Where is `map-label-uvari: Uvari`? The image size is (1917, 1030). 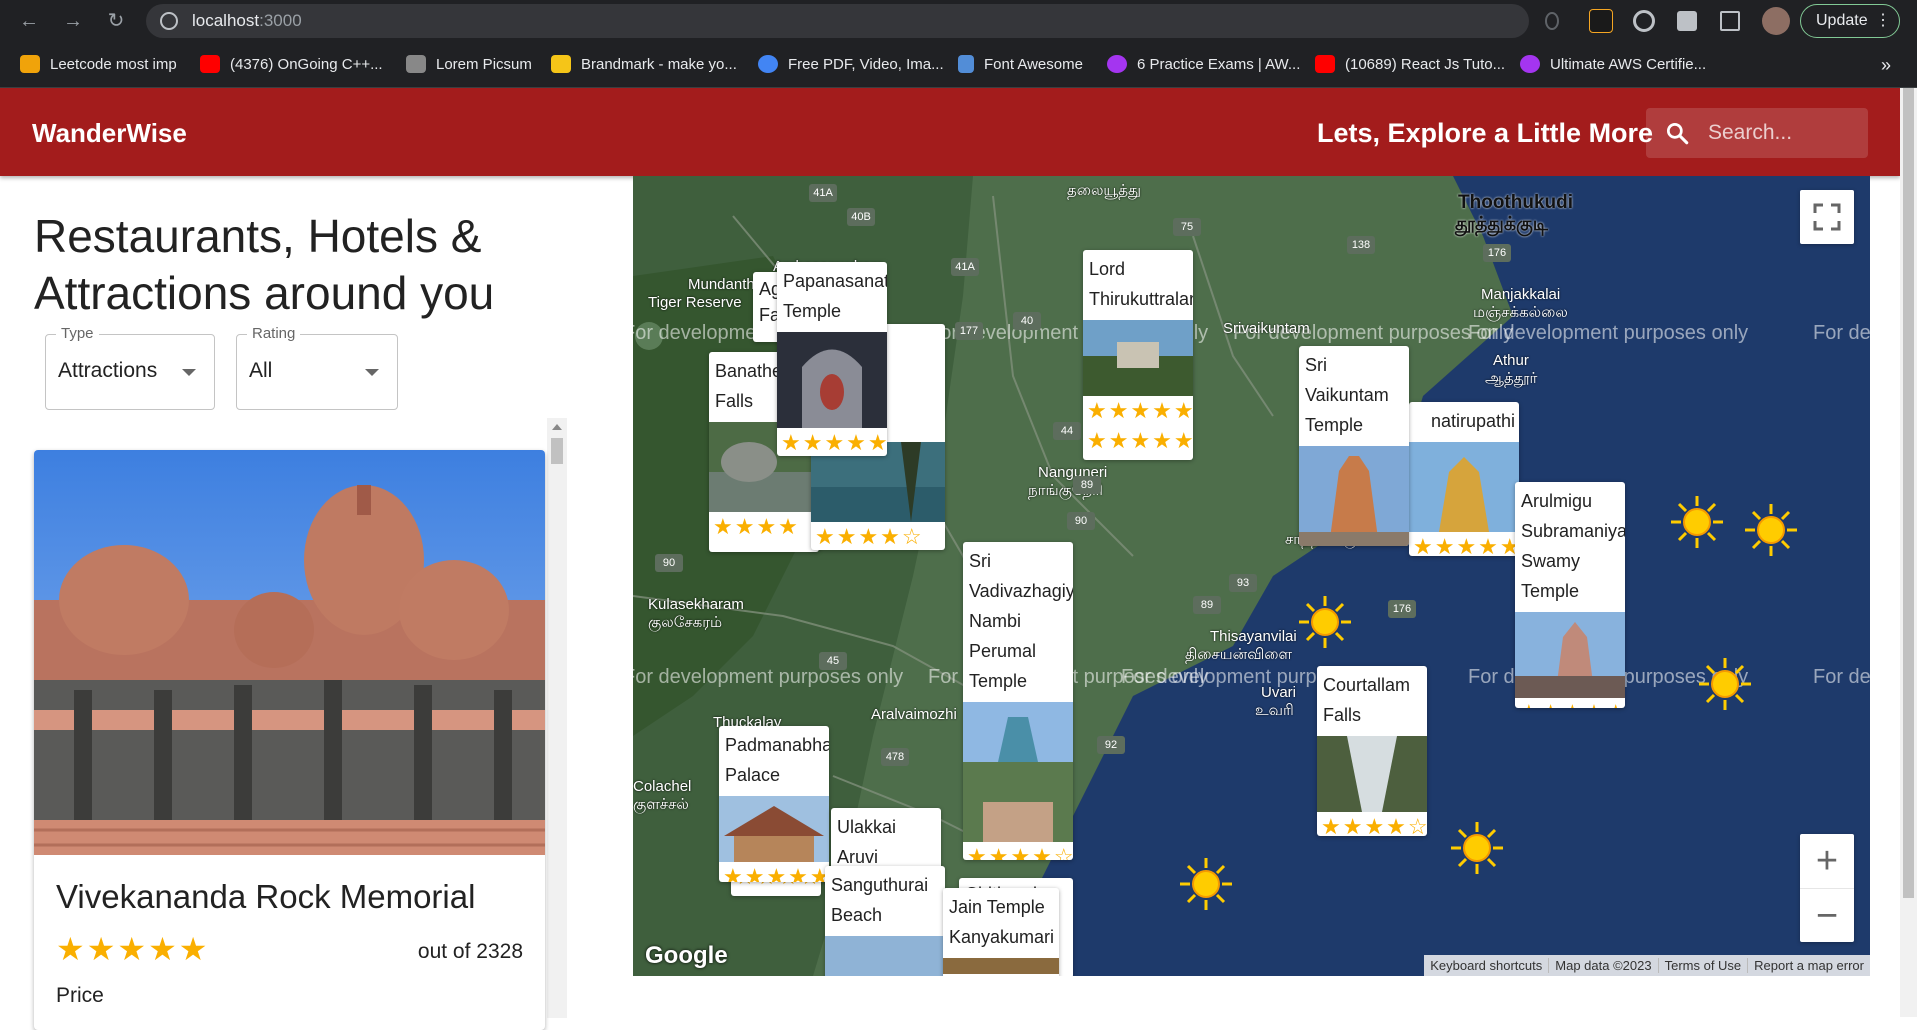
map-label-uvari: Uvari is located at coordinates (1279, 692).